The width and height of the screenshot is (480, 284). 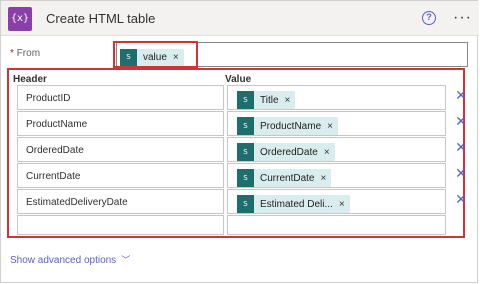 What do you see at coordinates (55, 150) in the screenshot?
I see `header-cell-text: OrderedDate` at bounding box center [55, 150].